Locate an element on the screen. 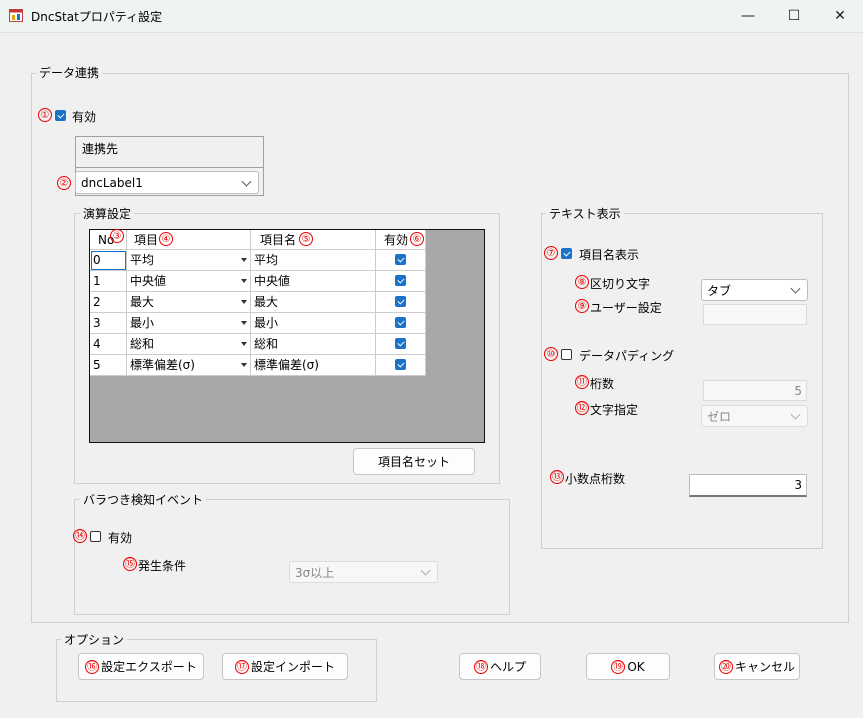  grid-cell-item: 最大 is located at coordinates (189, 302).